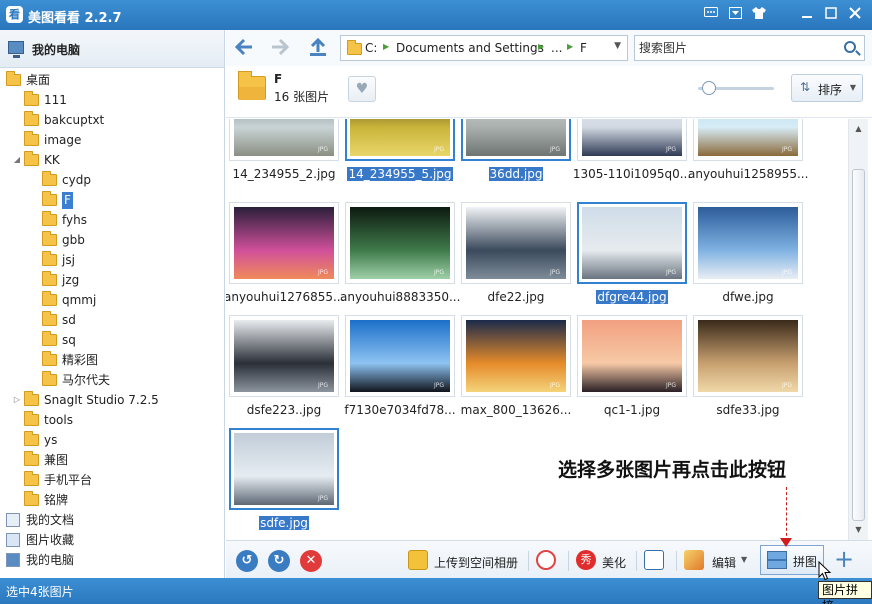  Describe the element at coordinates (711, 15) in the screenshot. I see `feedback-icon` at that location.